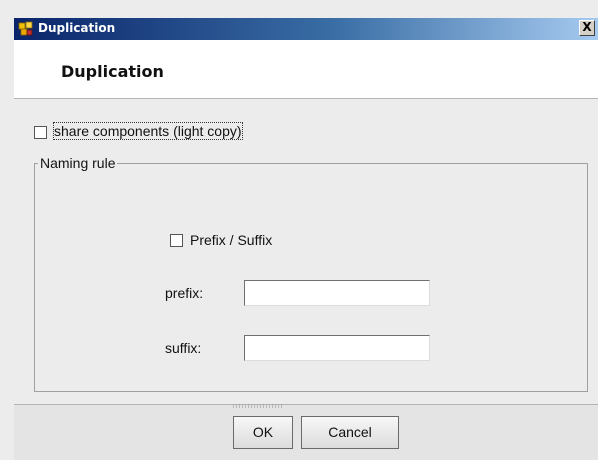  Describe the element at coordinates (184, 293) in the screenshot. I see `prefix-label: prefix:` at that location.